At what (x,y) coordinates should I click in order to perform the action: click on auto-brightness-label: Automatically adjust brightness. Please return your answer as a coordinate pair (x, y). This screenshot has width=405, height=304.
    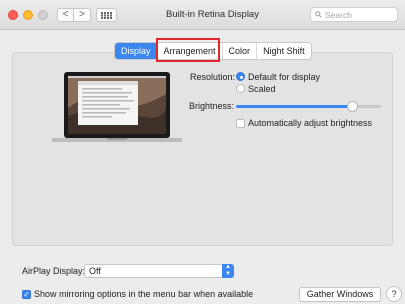
    Looking at the image, I should click on (310, 123).